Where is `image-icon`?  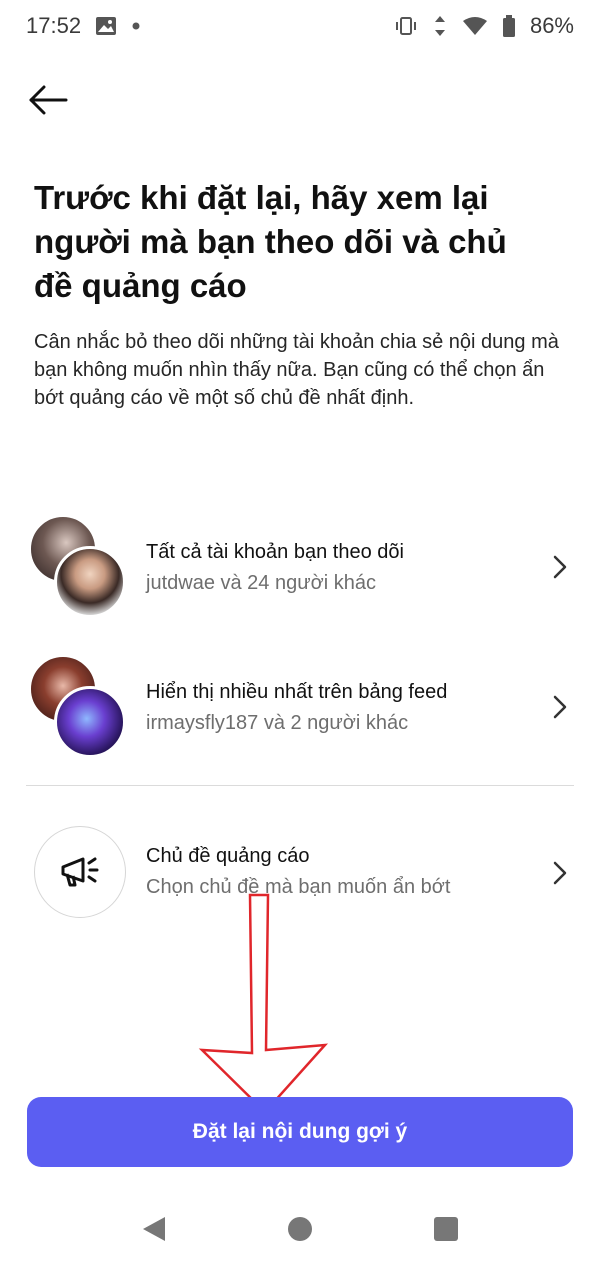
image-icon is located at coordinates (106, 26).